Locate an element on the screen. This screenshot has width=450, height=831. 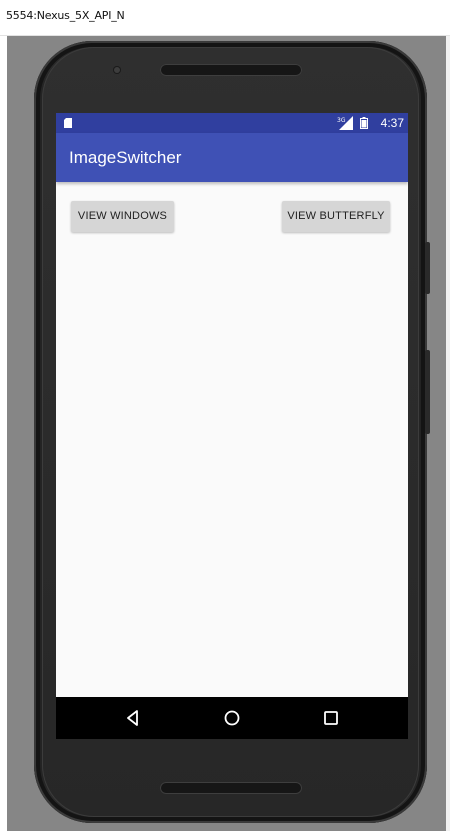
view-windows-button: VIEW WINDOWS is located at coordinates (122, 216).